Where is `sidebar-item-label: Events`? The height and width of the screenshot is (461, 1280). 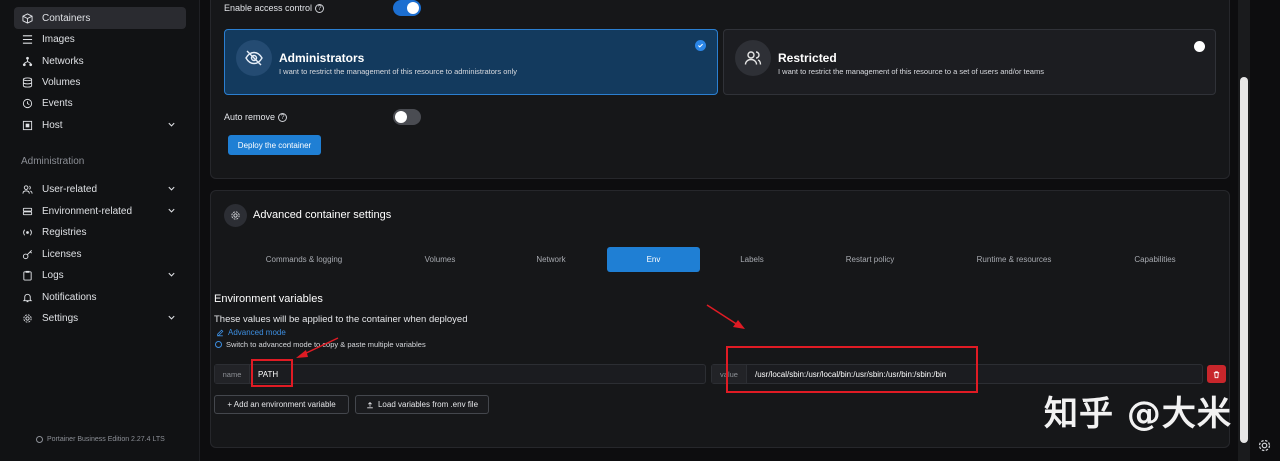 sidebar-item-label: Events is located at coordinates (57, 103).